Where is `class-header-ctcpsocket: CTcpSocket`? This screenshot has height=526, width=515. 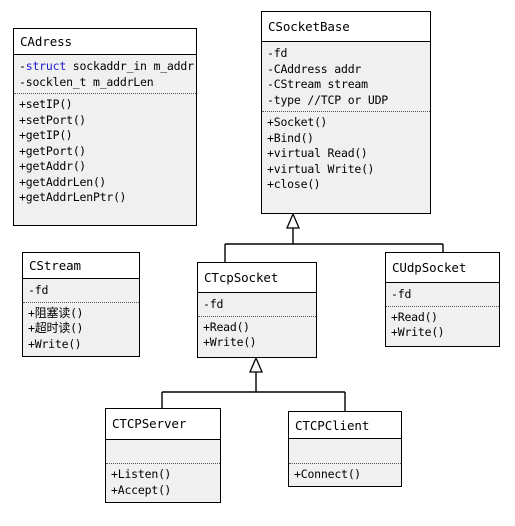 class-header-ctcpsocket: CTcpSocket is located at coordinates (257, 278).